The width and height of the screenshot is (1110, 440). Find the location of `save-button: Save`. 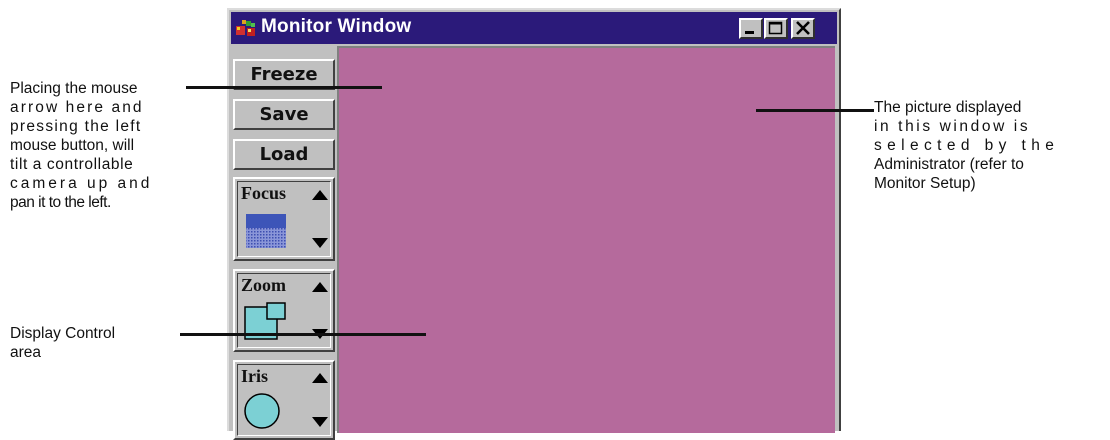

save-button: Save is located at coordinates (284, 114).